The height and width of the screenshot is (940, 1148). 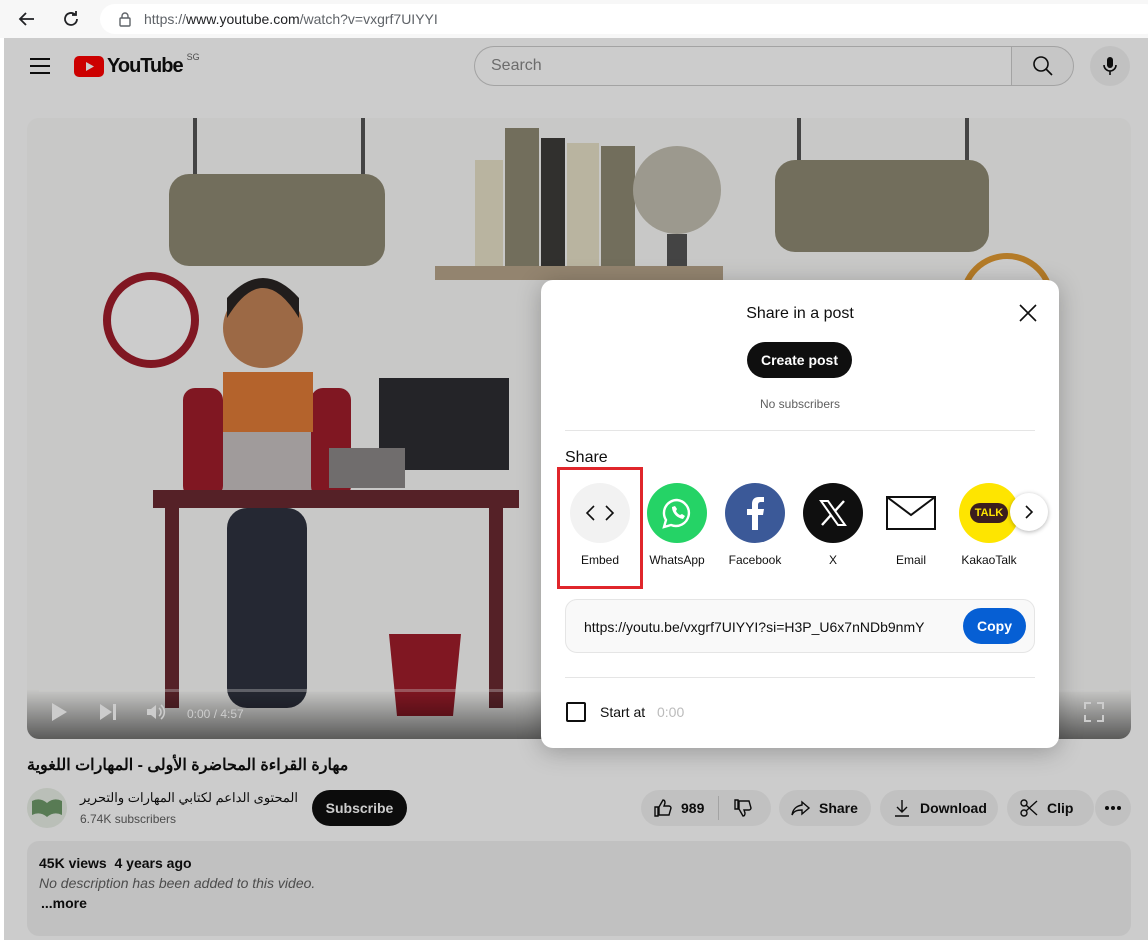 I want to click on reload-icon, so click(x=71, y=18).